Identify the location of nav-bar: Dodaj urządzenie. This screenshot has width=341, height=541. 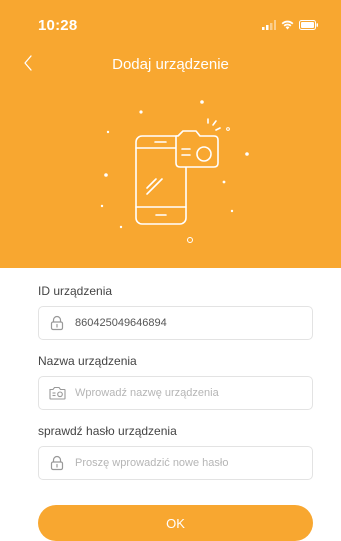
(170, 64).